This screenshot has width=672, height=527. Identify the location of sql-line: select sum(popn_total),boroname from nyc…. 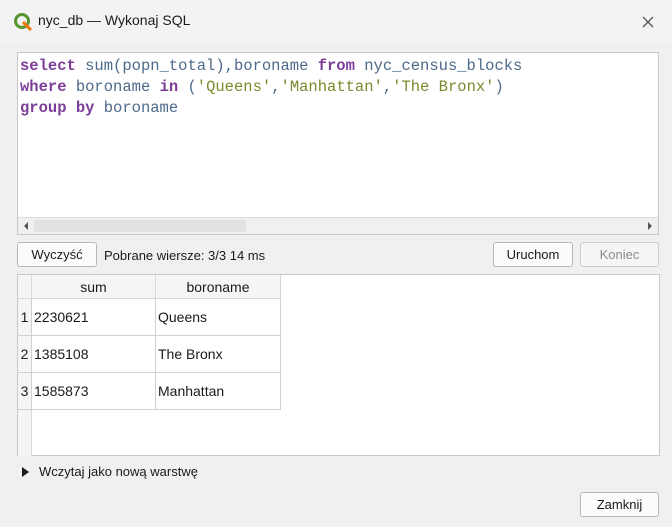
(271, 66).